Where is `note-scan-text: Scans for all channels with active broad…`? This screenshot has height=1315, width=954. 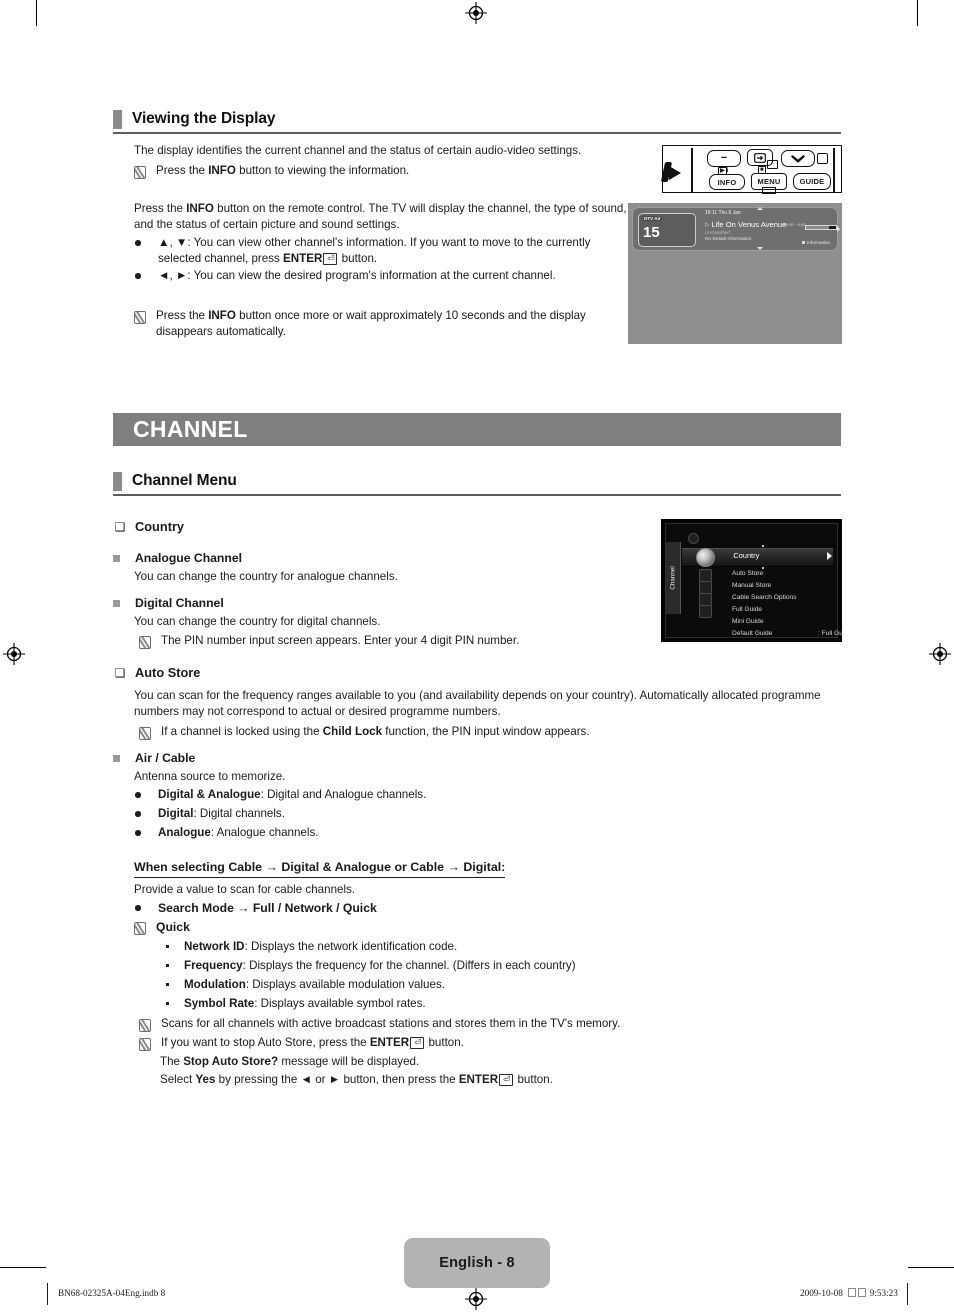
note-scan-text: Scans for all channels with active broad… is located at coordinates (391, 1023).